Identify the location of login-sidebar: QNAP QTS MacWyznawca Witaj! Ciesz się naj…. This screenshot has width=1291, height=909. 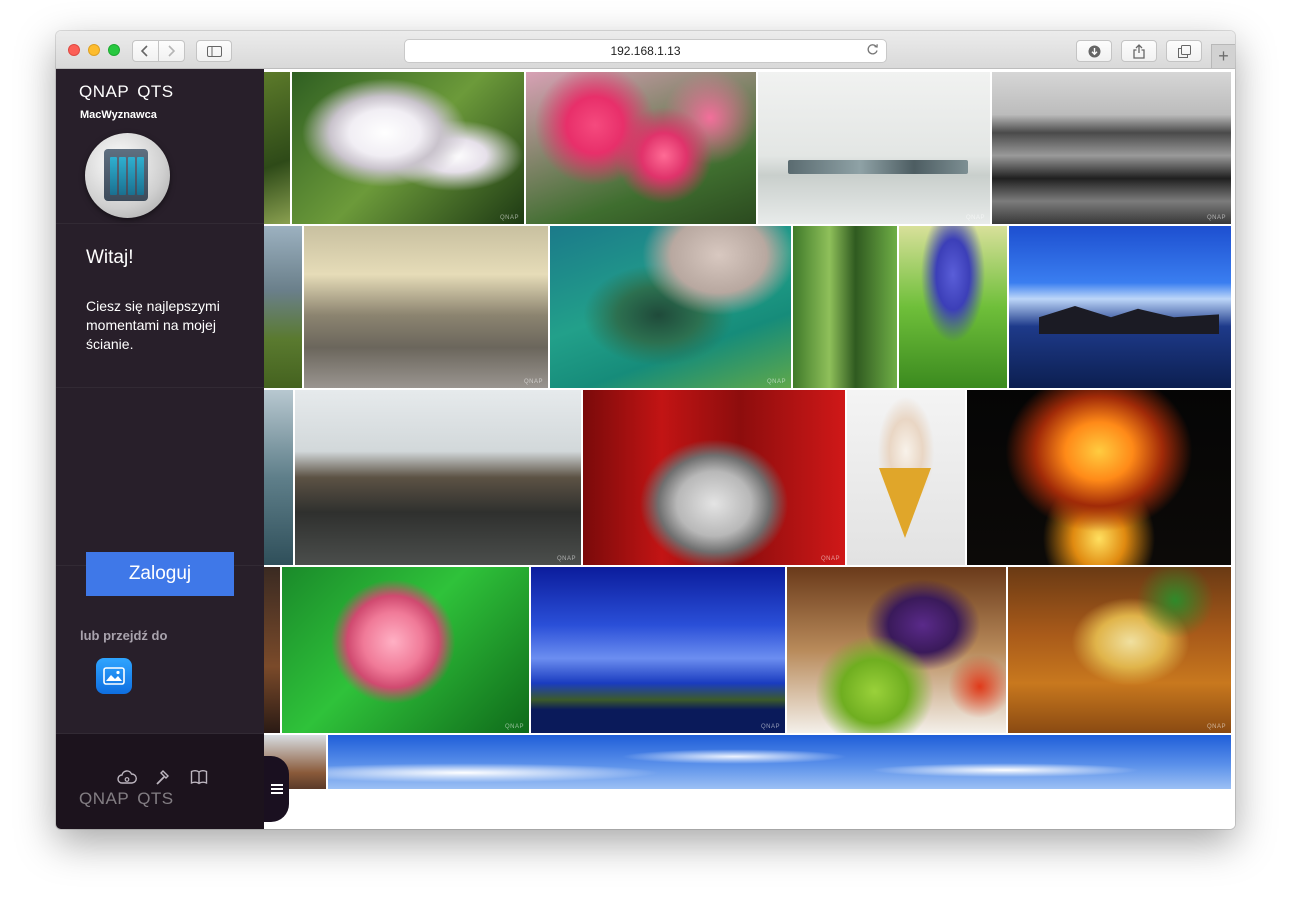
(160, 449).